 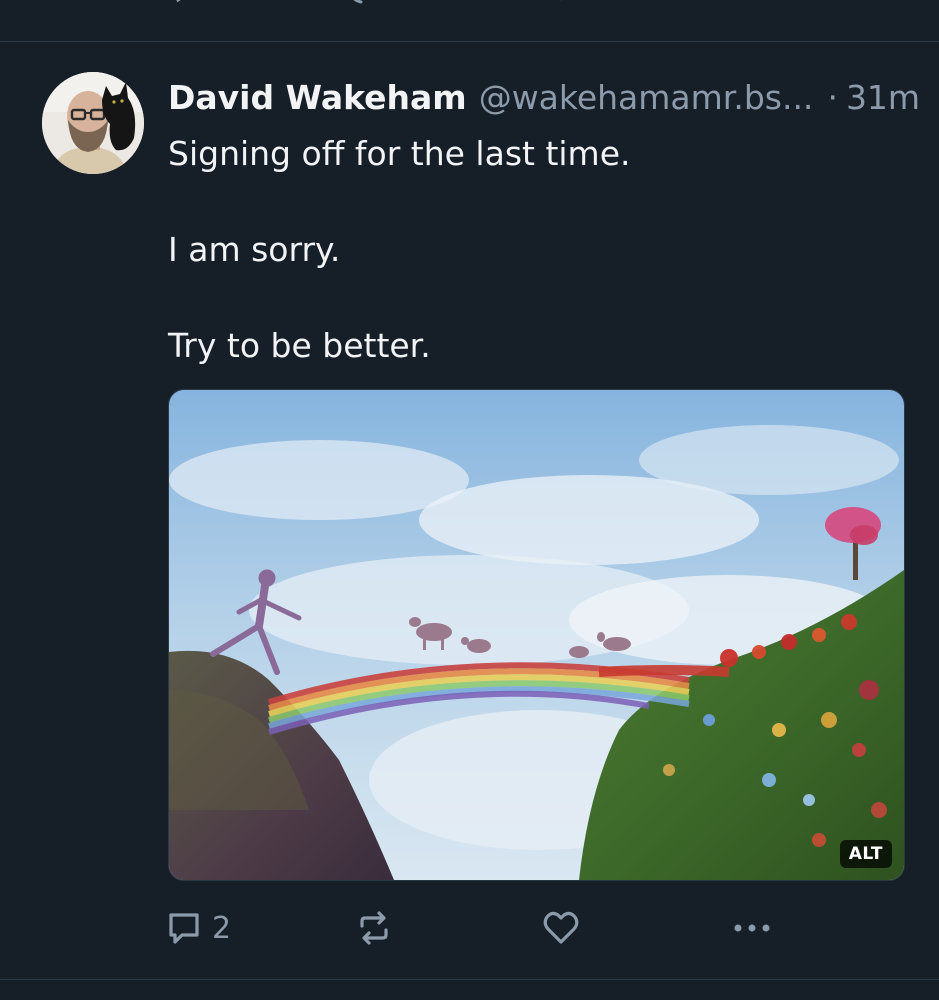 I want to click on repost-button, so click(x=374, y=928).